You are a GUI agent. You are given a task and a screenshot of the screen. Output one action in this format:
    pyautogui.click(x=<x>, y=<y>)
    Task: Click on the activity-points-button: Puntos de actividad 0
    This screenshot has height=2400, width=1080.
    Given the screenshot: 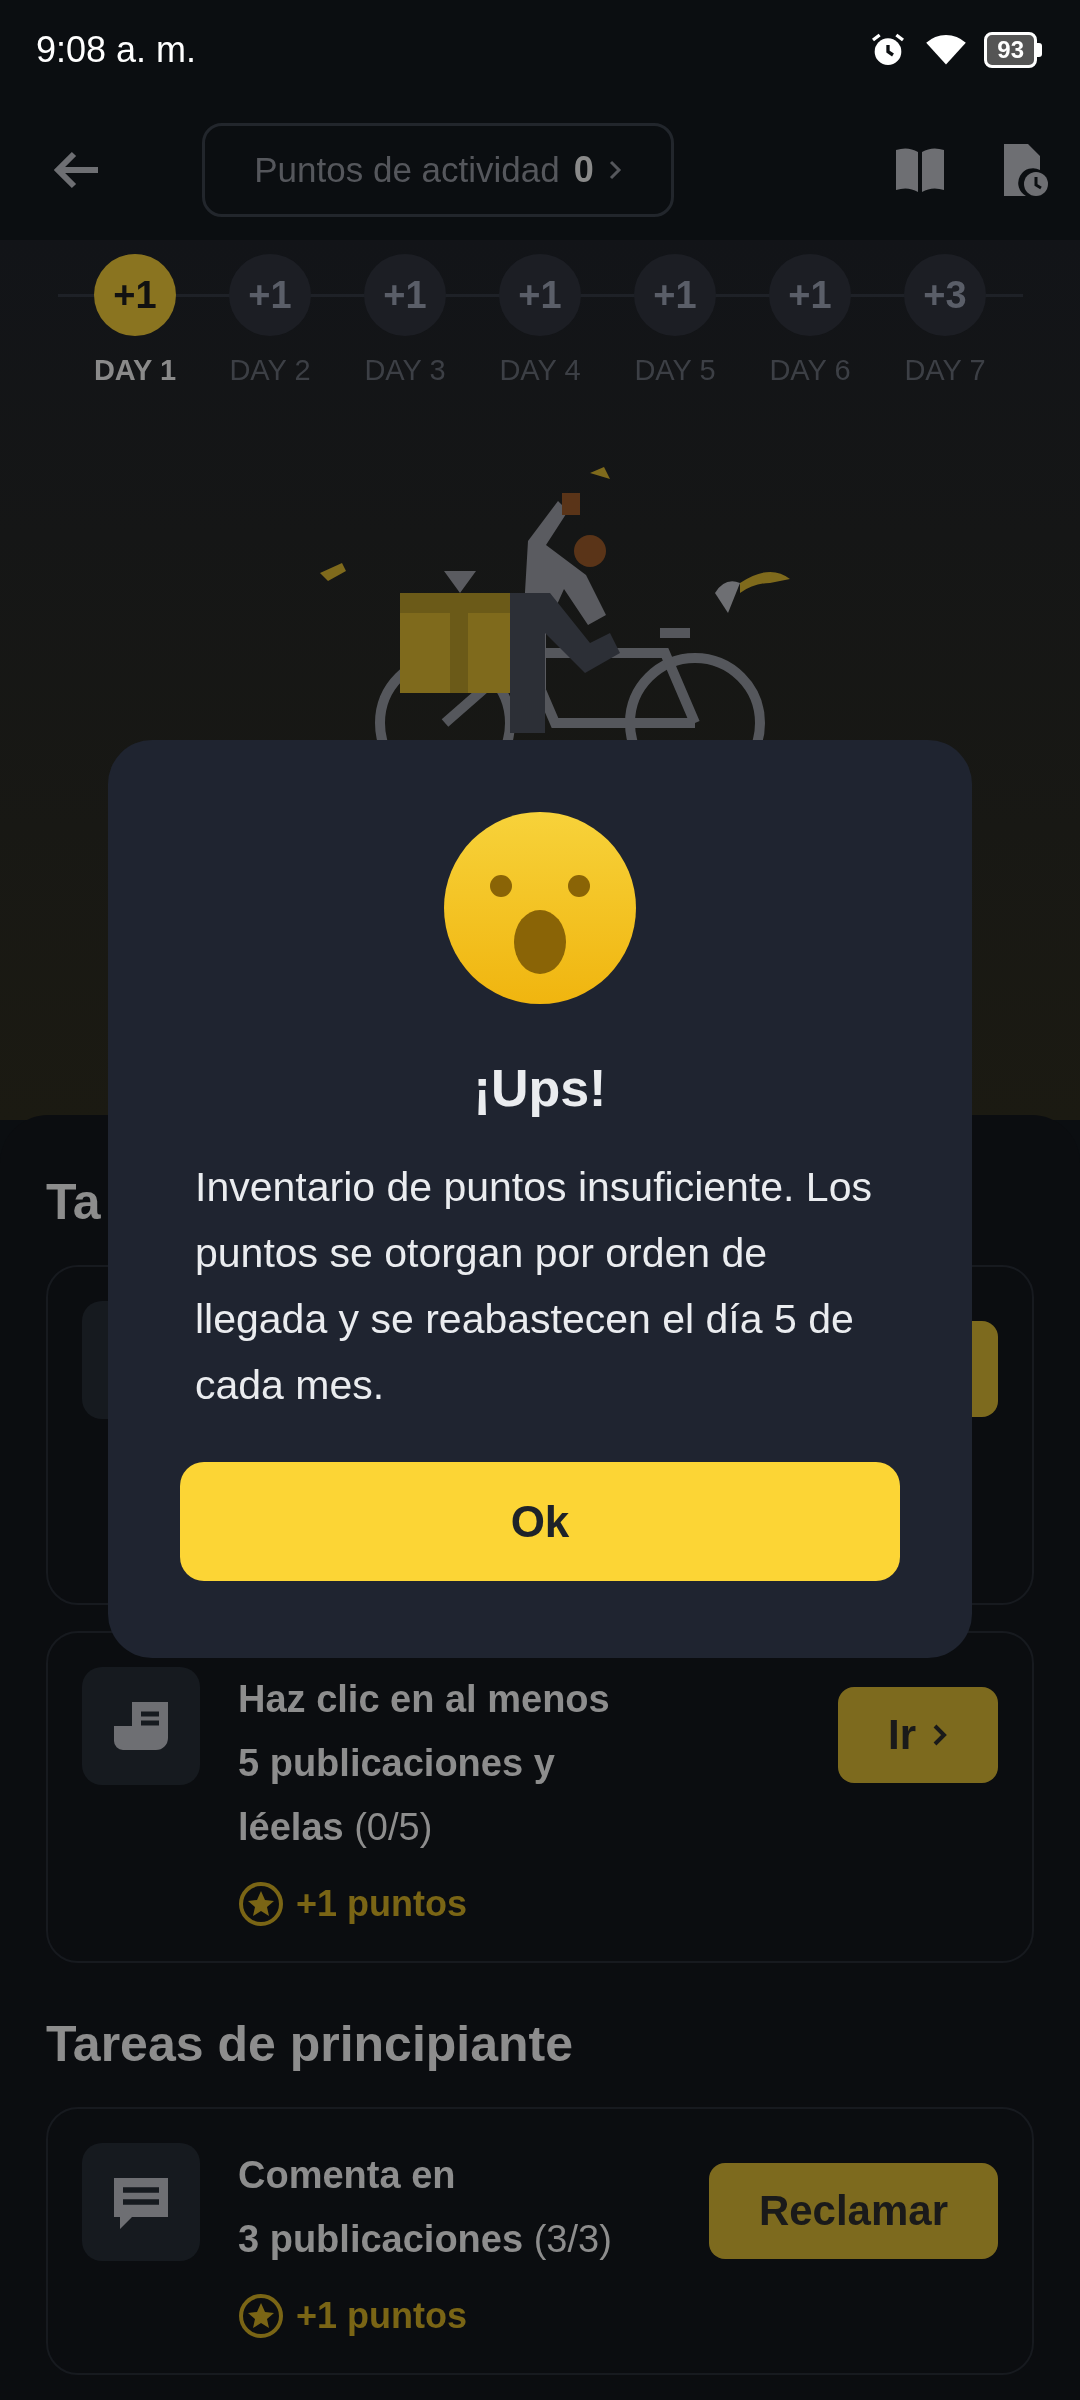 What is the action you would take?
    pyautogui.click(x=438, y=170)
    